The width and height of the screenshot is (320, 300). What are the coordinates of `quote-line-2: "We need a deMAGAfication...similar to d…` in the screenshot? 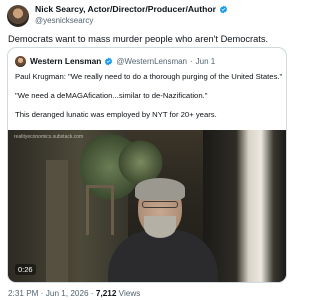 It's located at (111, 95).